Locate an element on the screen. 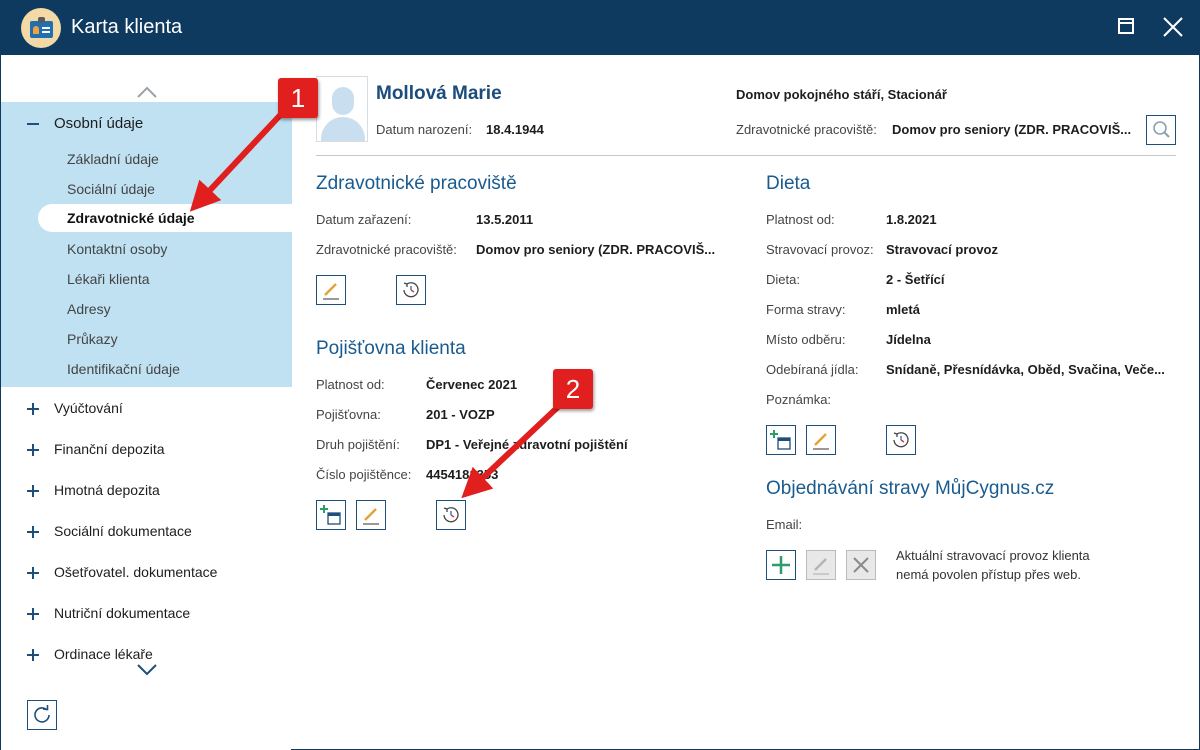 Image resolution: width=1200 pixels, height=750 pixels. sidebar-item-contacts: Kontaktní osoby is located at coordinates (117, 249).